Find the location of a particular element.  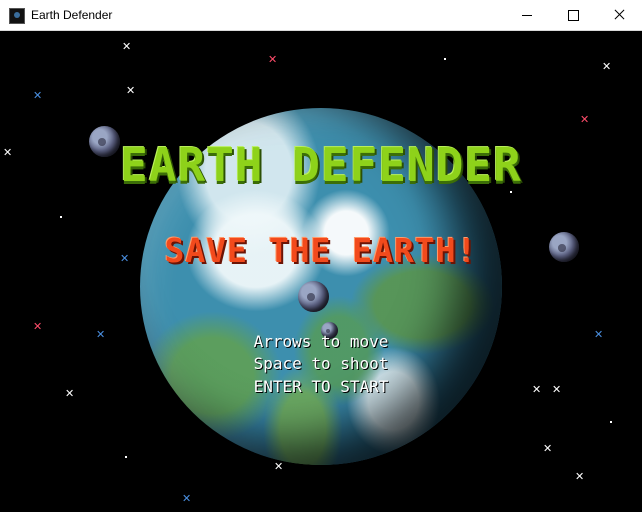

instruction-move: Arrows to move is located at coordinates (321, 341).